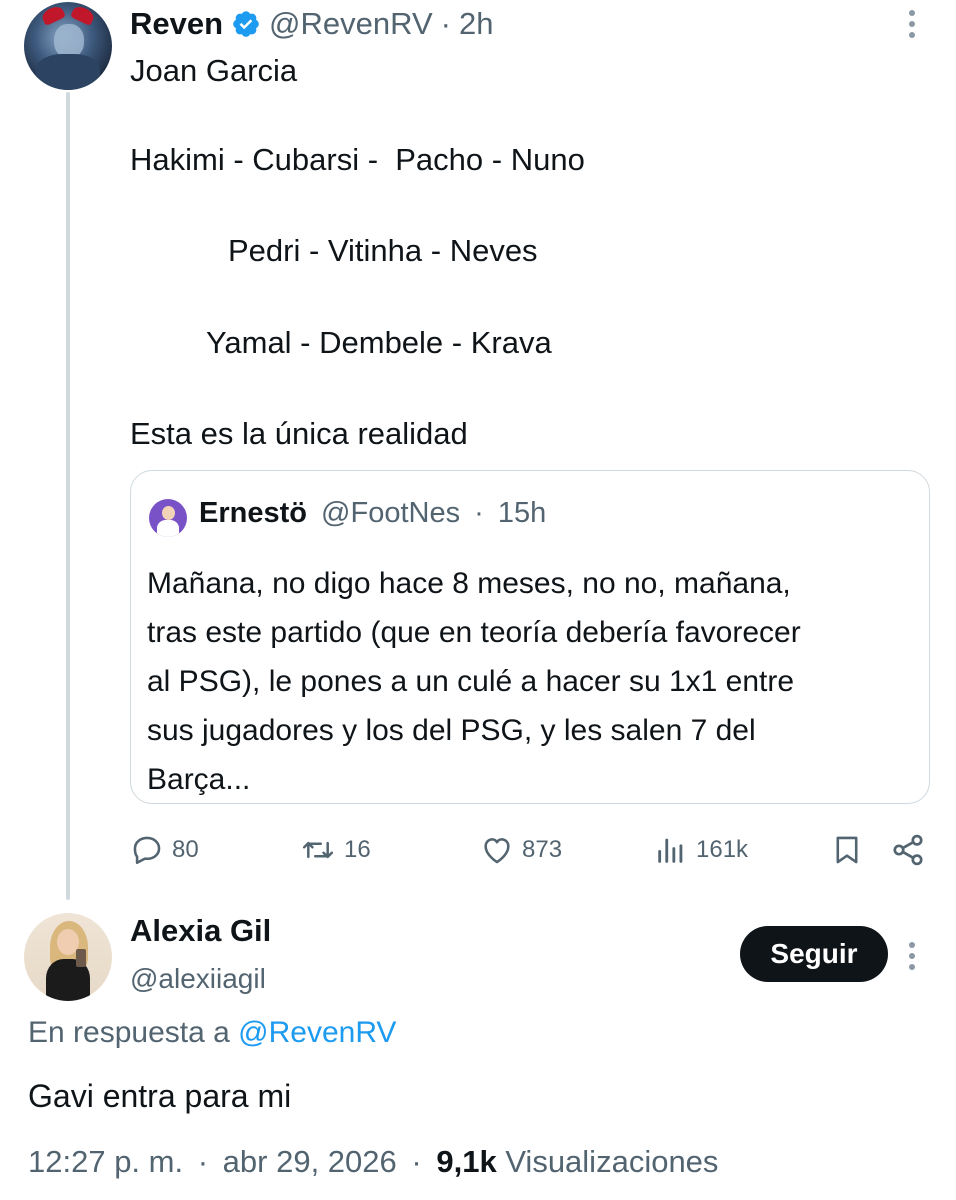  I want to click on display-name: Reven, so click(176, 24).